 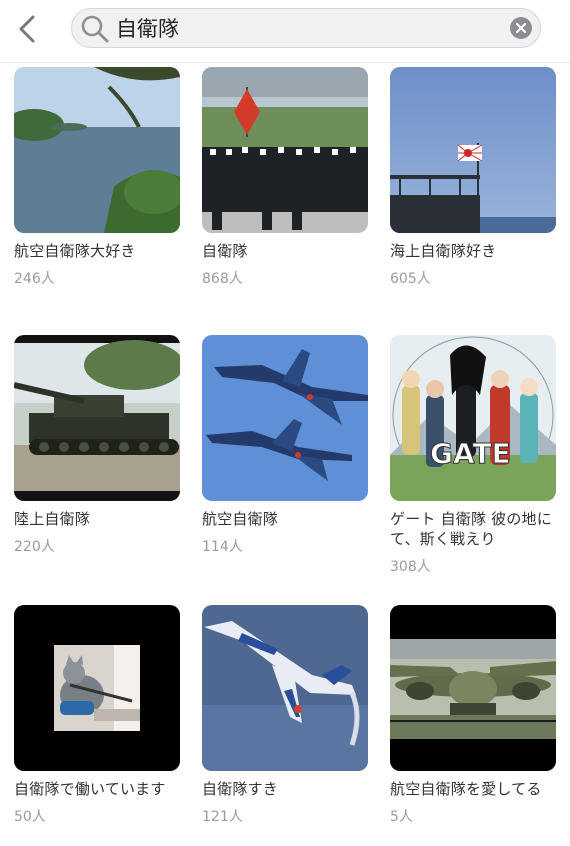 I want to click on member-count: 220人, so click(x=34, y=547).